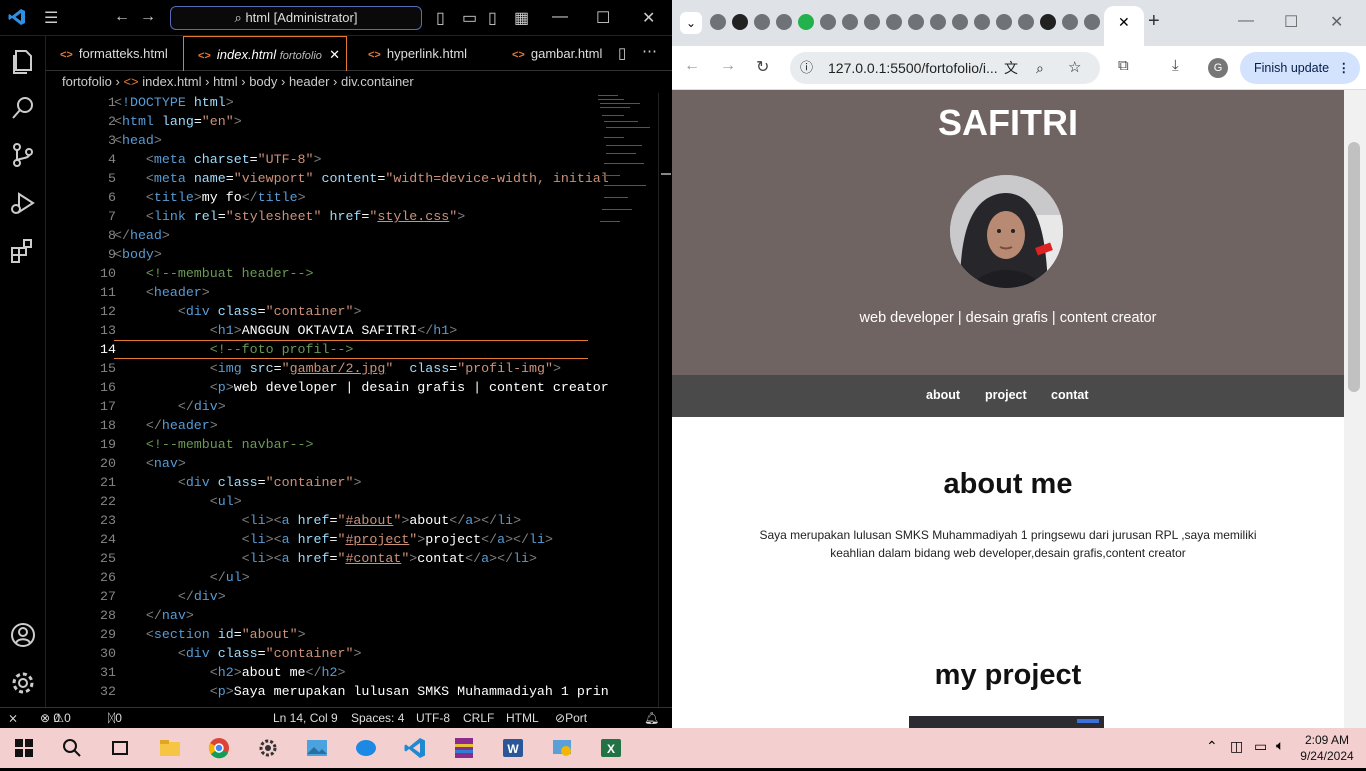  I want to click on code-line: 14 <!--foto profil-->, so click(326, 349).